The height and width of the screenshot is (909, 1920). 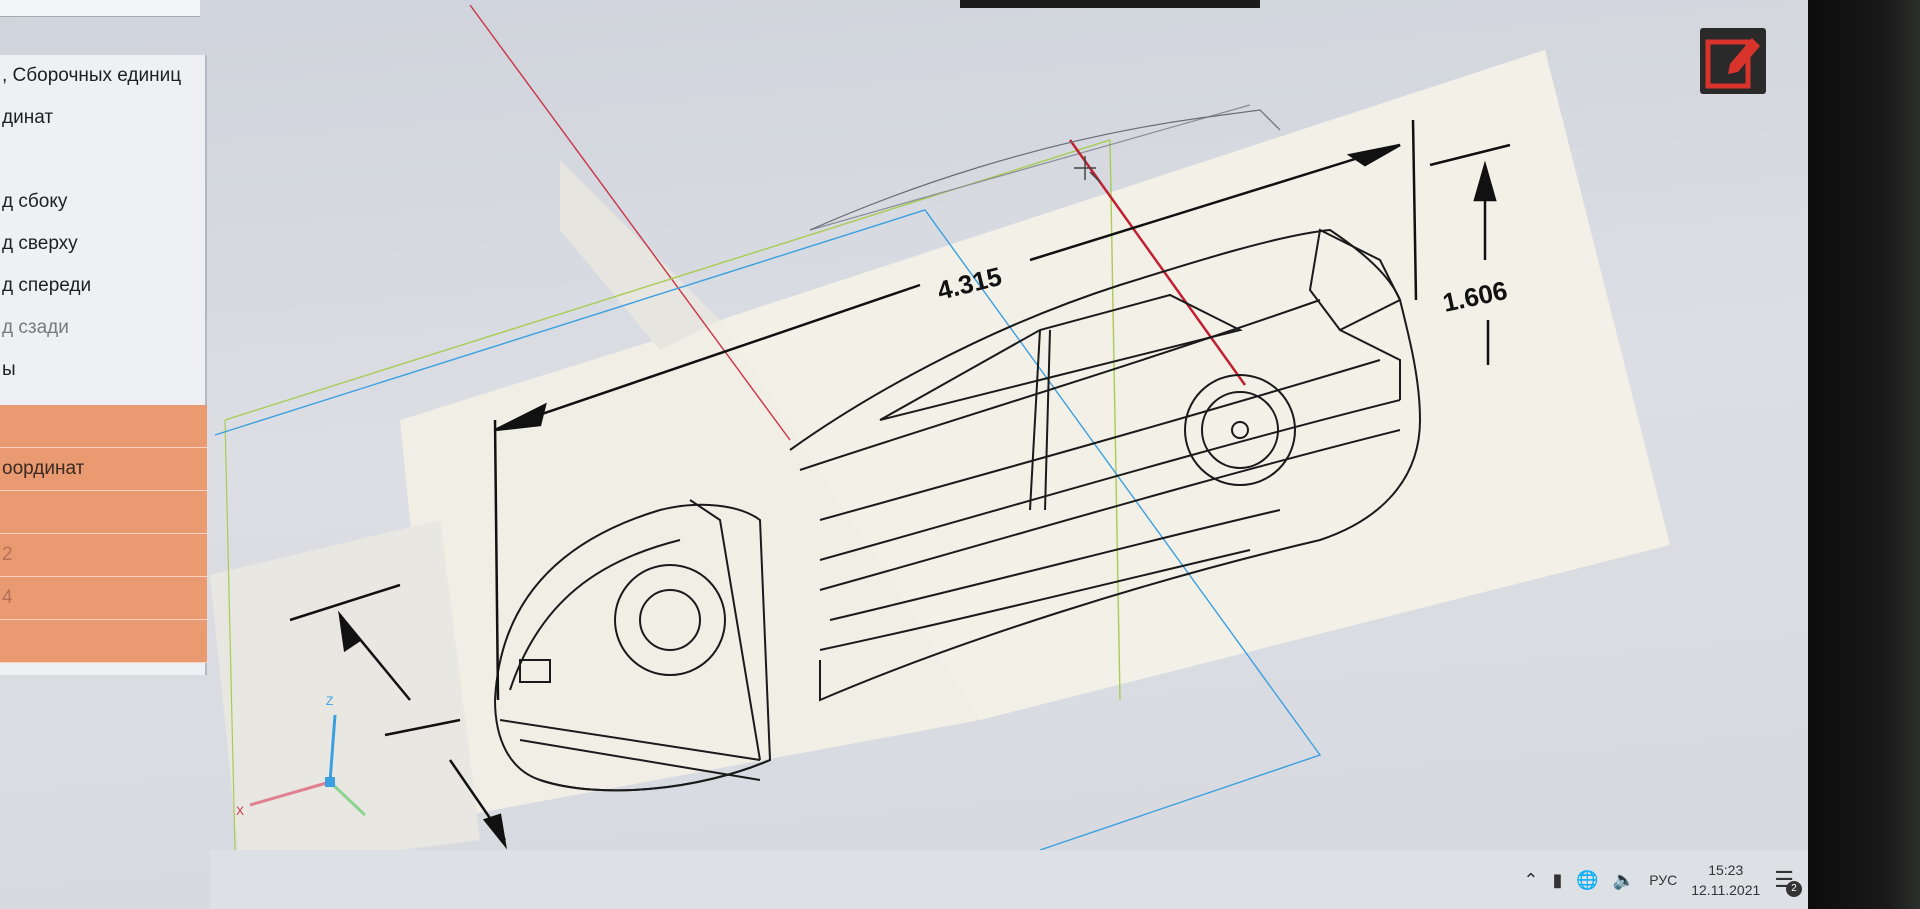 I want to click on taskbar: ⌃ ▮ 🌐 🔈 РУС 15:23 12.11.2021 ☰ 2, so click(x=1009, y=879).